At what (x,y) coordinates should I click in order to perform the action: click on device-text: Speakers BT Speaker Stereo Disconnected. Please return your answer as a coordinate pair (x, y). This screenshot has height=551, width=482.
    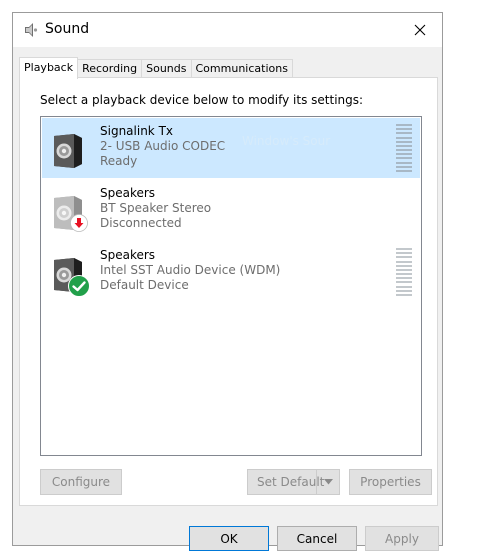
    Looking at the image, I should click on (155, 208).